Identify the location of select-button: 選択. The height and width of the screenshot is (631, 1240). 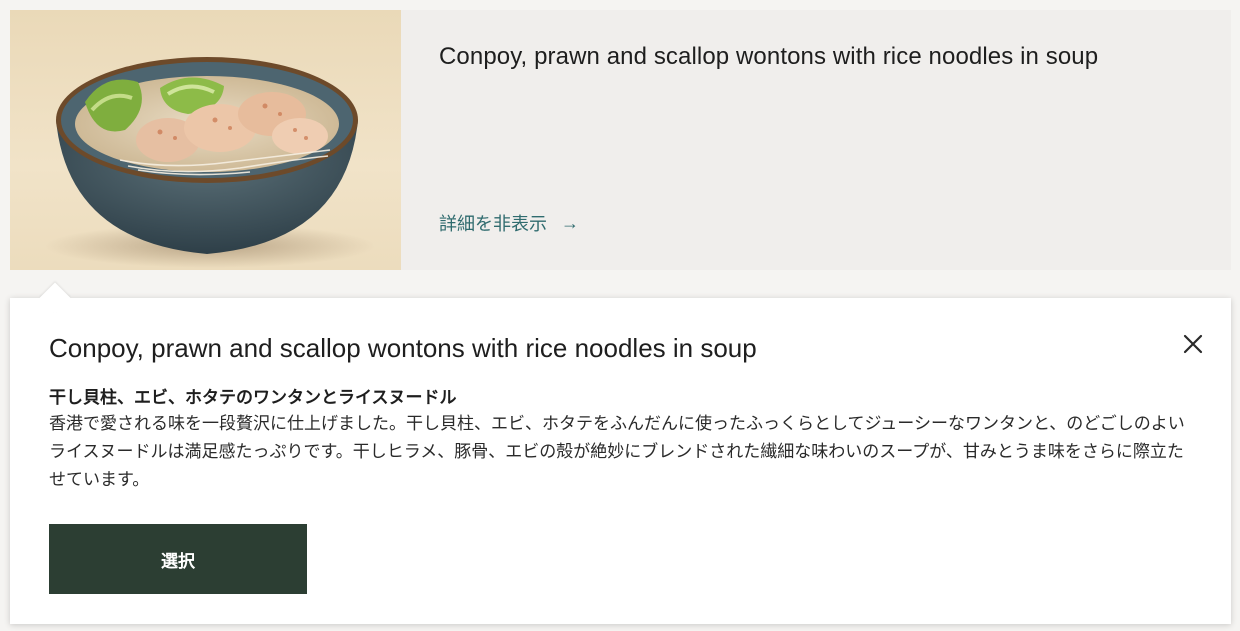
(178, 559).